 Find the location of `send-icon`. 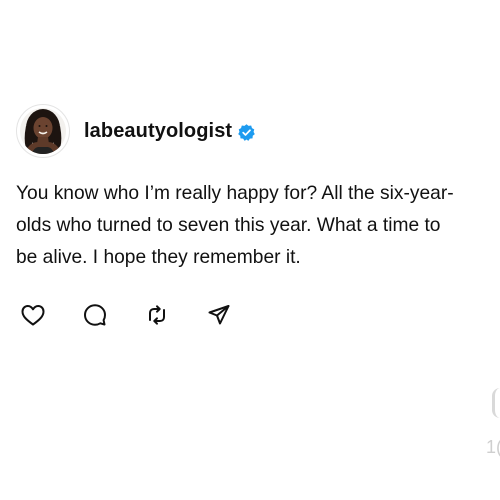

send-icon is located at coordinates (219, 315).